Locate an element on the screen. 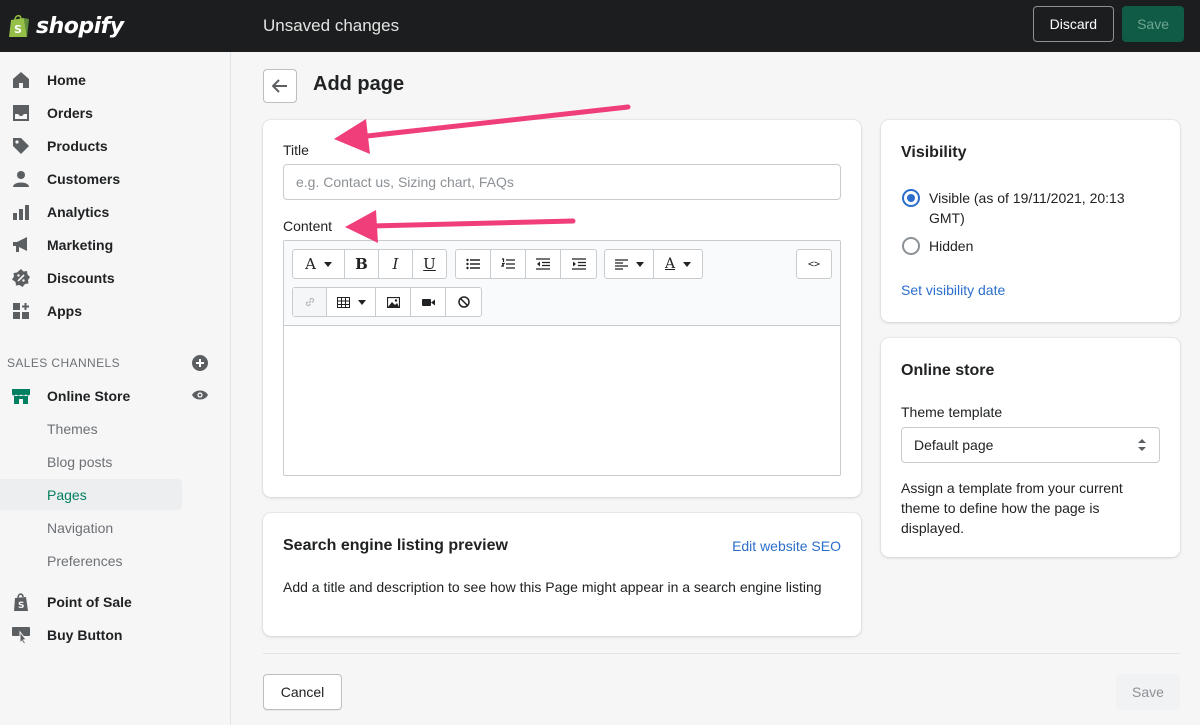  footer-divider is located at coordinates (721, 653).